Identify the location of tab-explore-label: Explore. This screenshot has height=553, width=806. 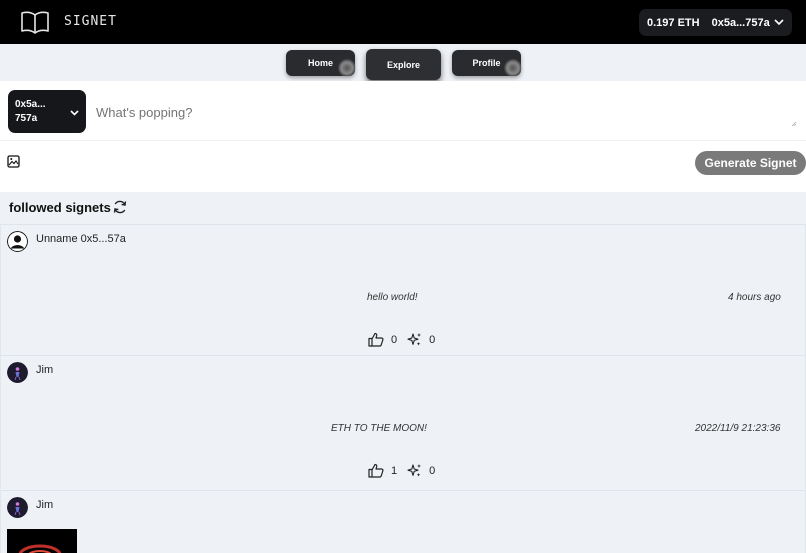
(403, 64).